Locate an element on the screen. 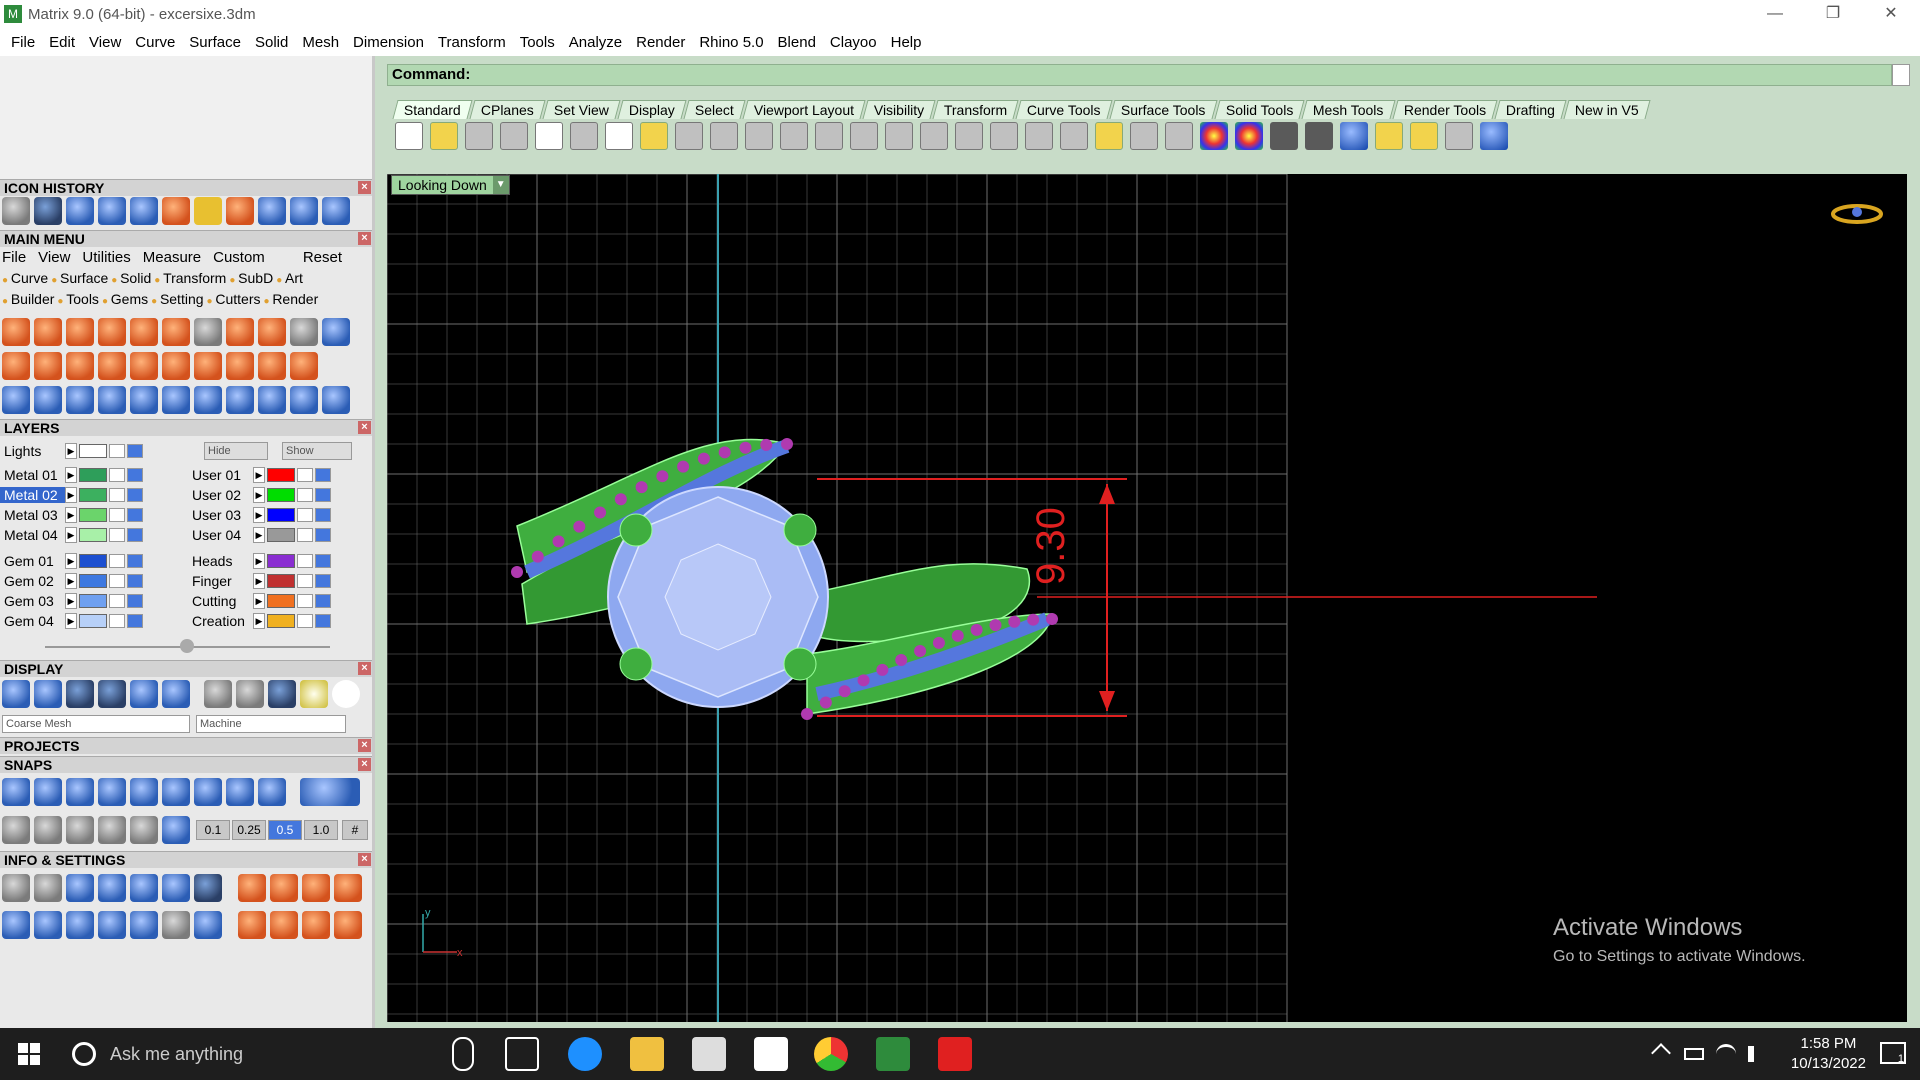  windows-start-icon is located at coordinates (29, 1054).